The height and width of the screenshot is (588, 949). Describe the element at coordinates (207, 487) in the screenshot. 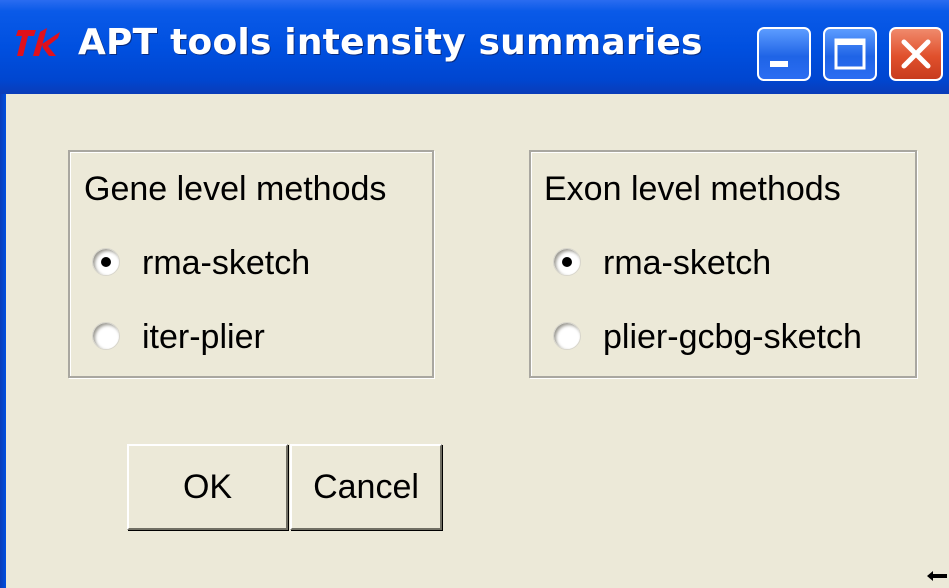

I see `ok-button: OK` at that location.